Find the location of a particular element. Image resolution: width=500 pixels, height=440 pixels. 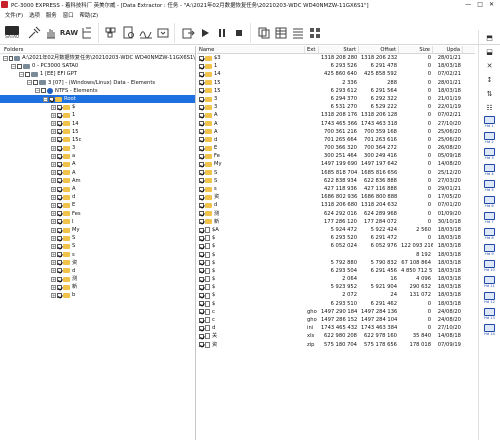

search-doc-icon is located at coordinates (129, 32).